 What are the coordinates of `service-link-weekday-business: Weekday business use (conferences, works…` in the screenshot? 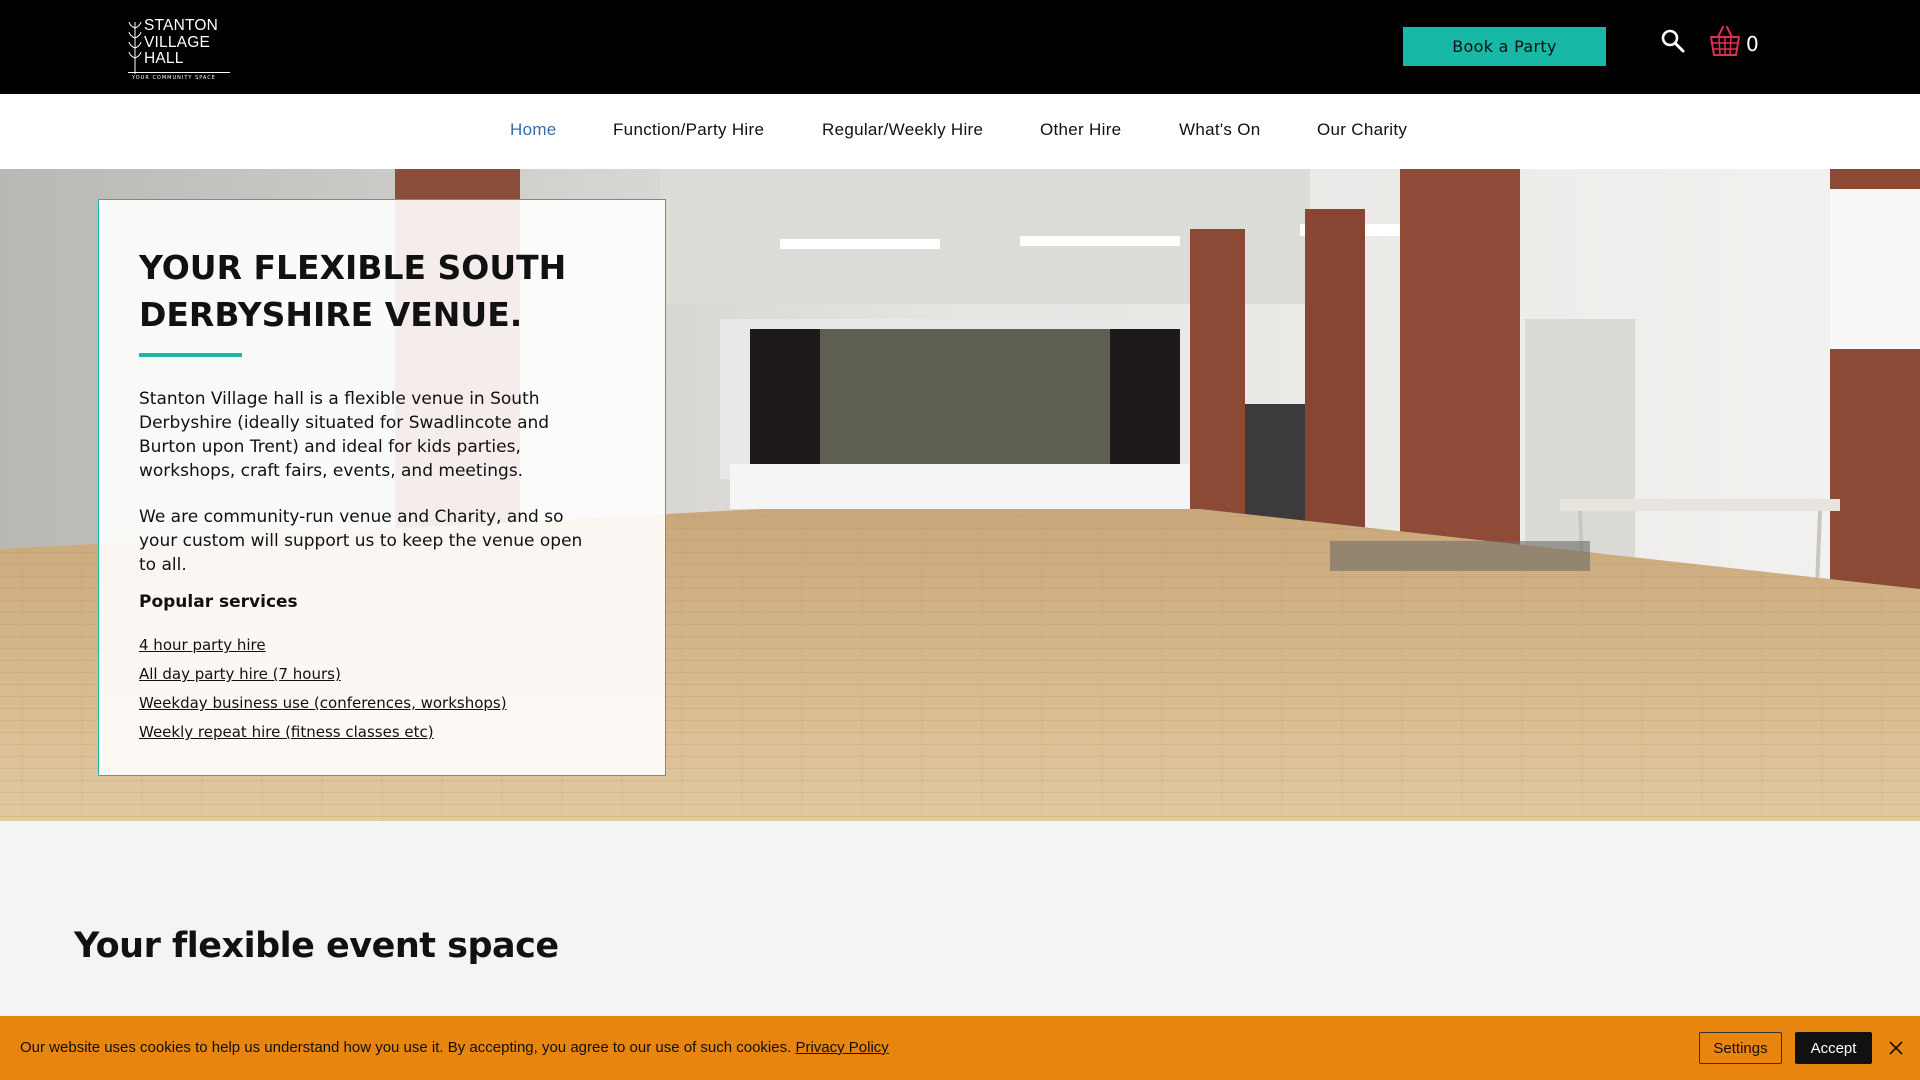 It's located at (323, 703).